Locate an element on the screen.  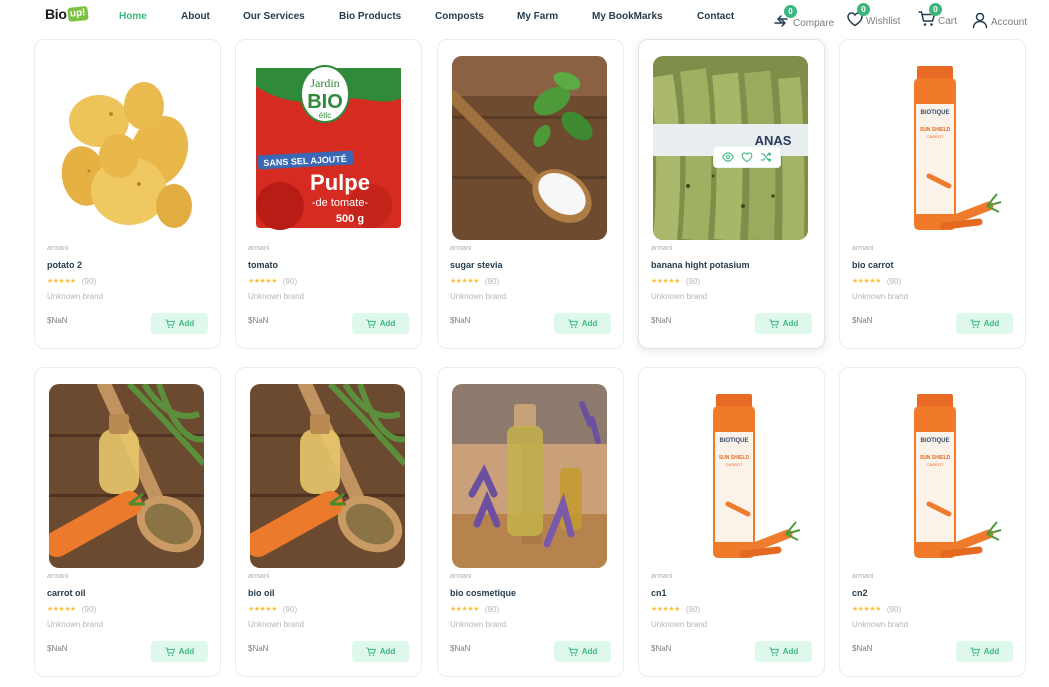
wishlist-button: 0 Wishlist is located at coordinates (873, 15).